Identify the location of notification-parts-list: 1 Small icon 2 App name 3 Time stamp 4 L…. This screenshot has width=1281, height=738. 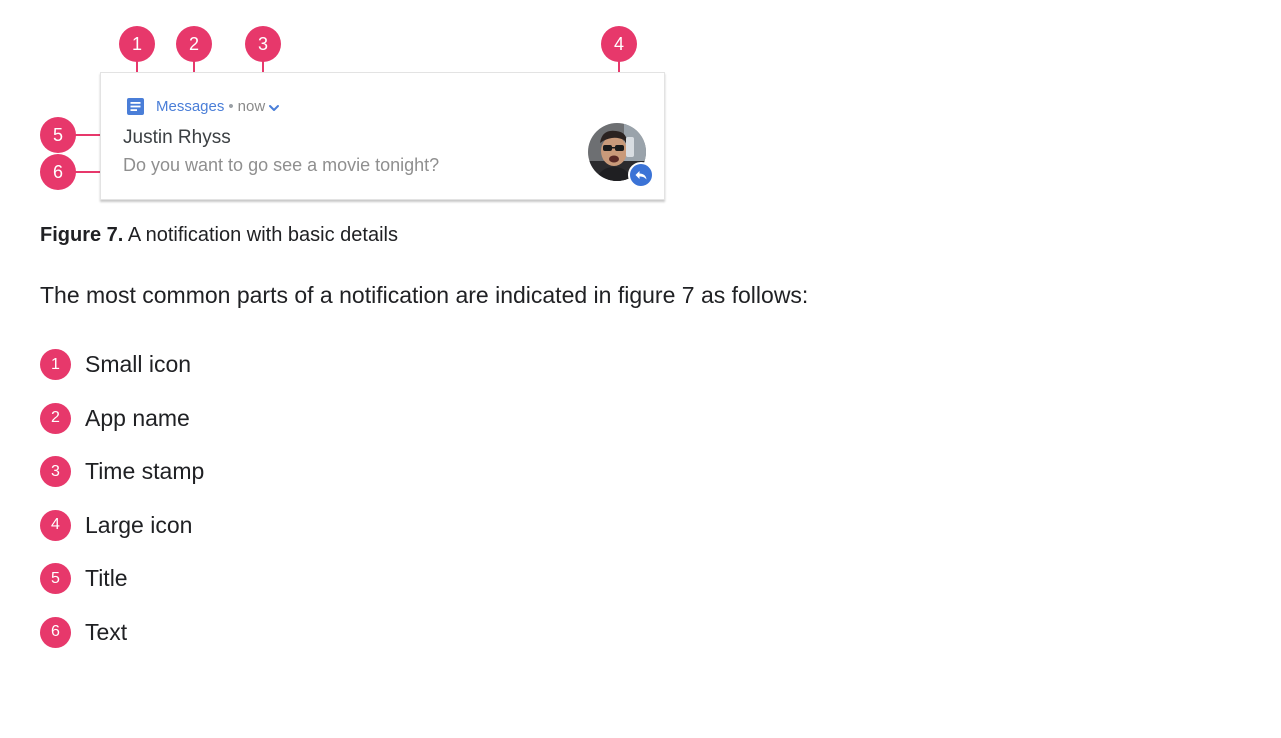
(122, 498).